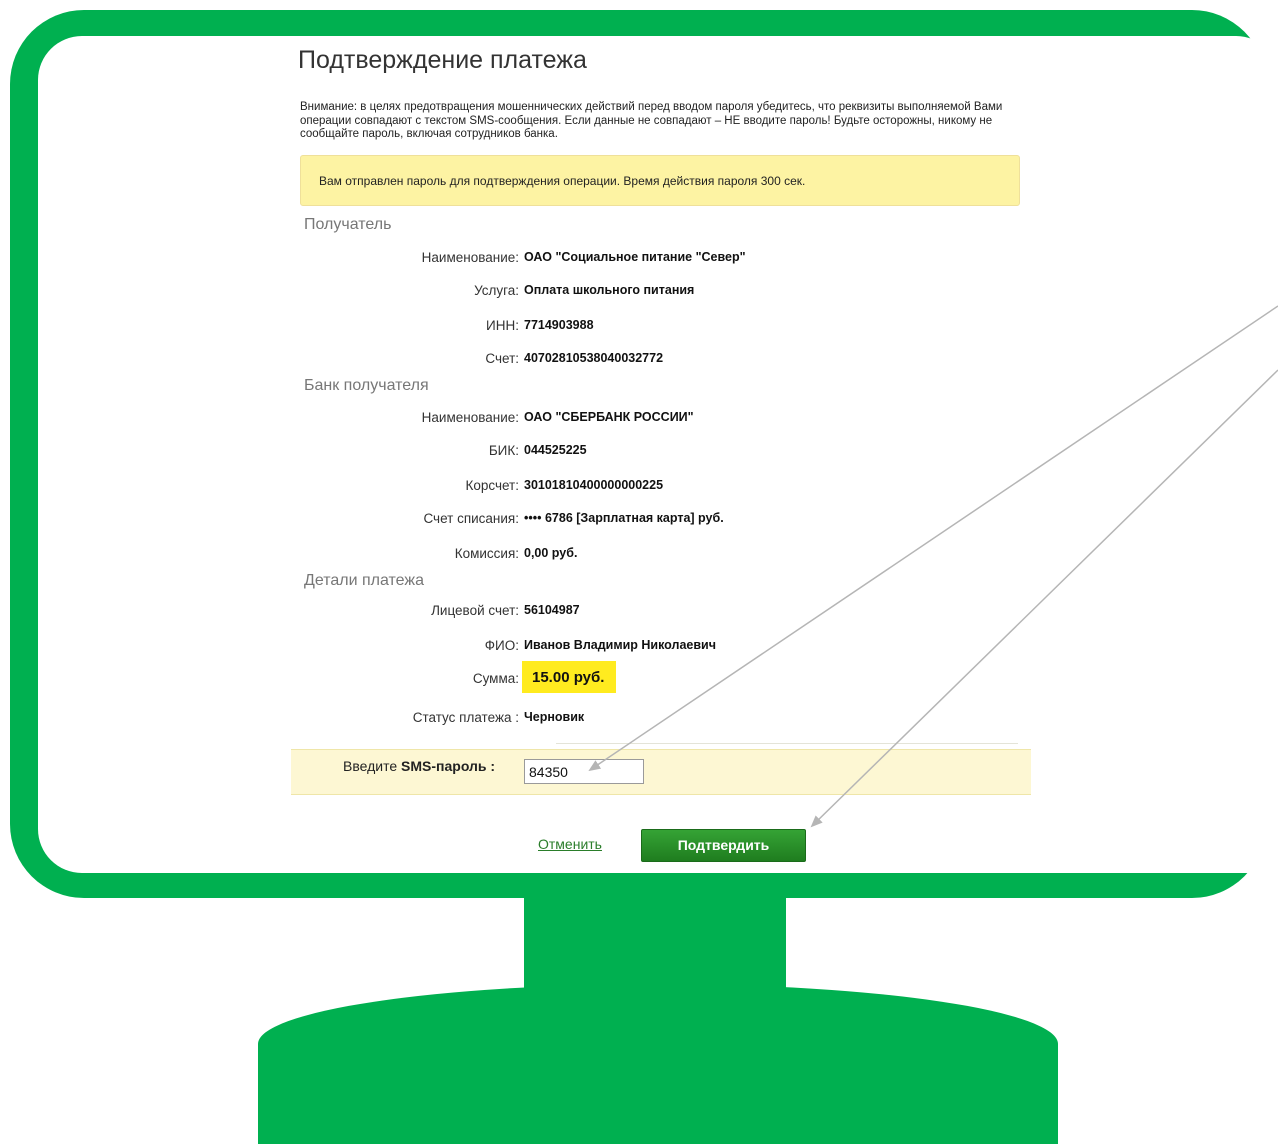 The image size is (1278, 1144). Describe the element at coordinates (1044, 598) in the screenshot. I see `arrow-to-confirm-button` at that location.